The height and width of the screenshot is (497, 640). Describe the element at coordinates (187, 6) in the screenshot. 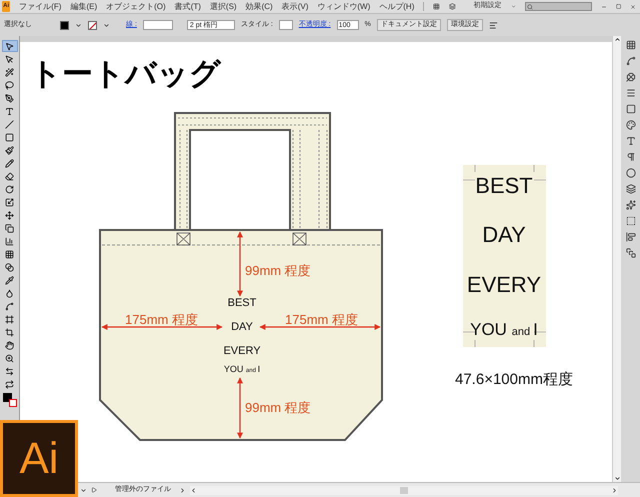

I see `menu-item: 書式(T)` at that location.